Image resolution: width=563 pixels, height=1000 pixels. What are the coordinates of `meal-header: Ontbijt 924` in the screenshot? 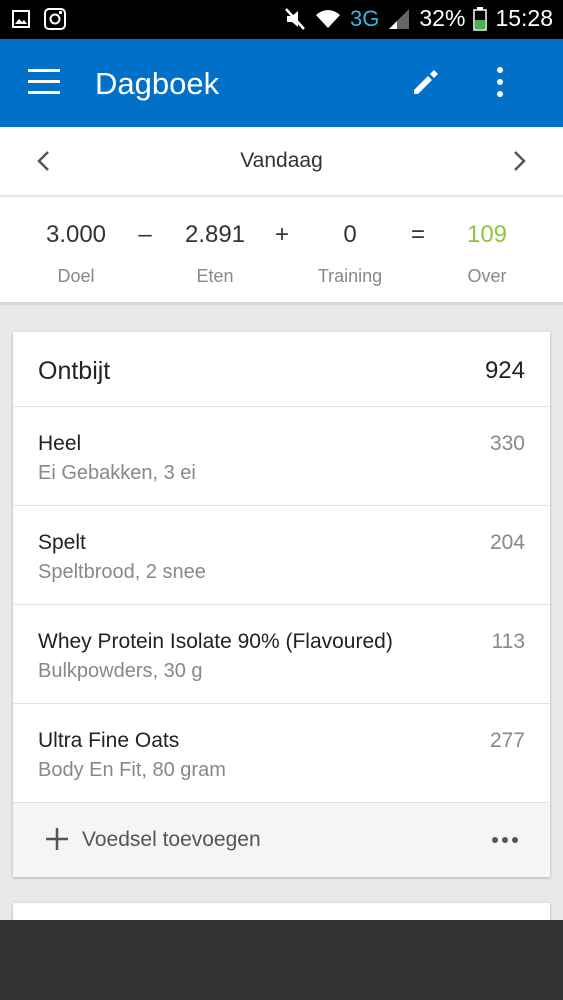 It's located at (281, 369).